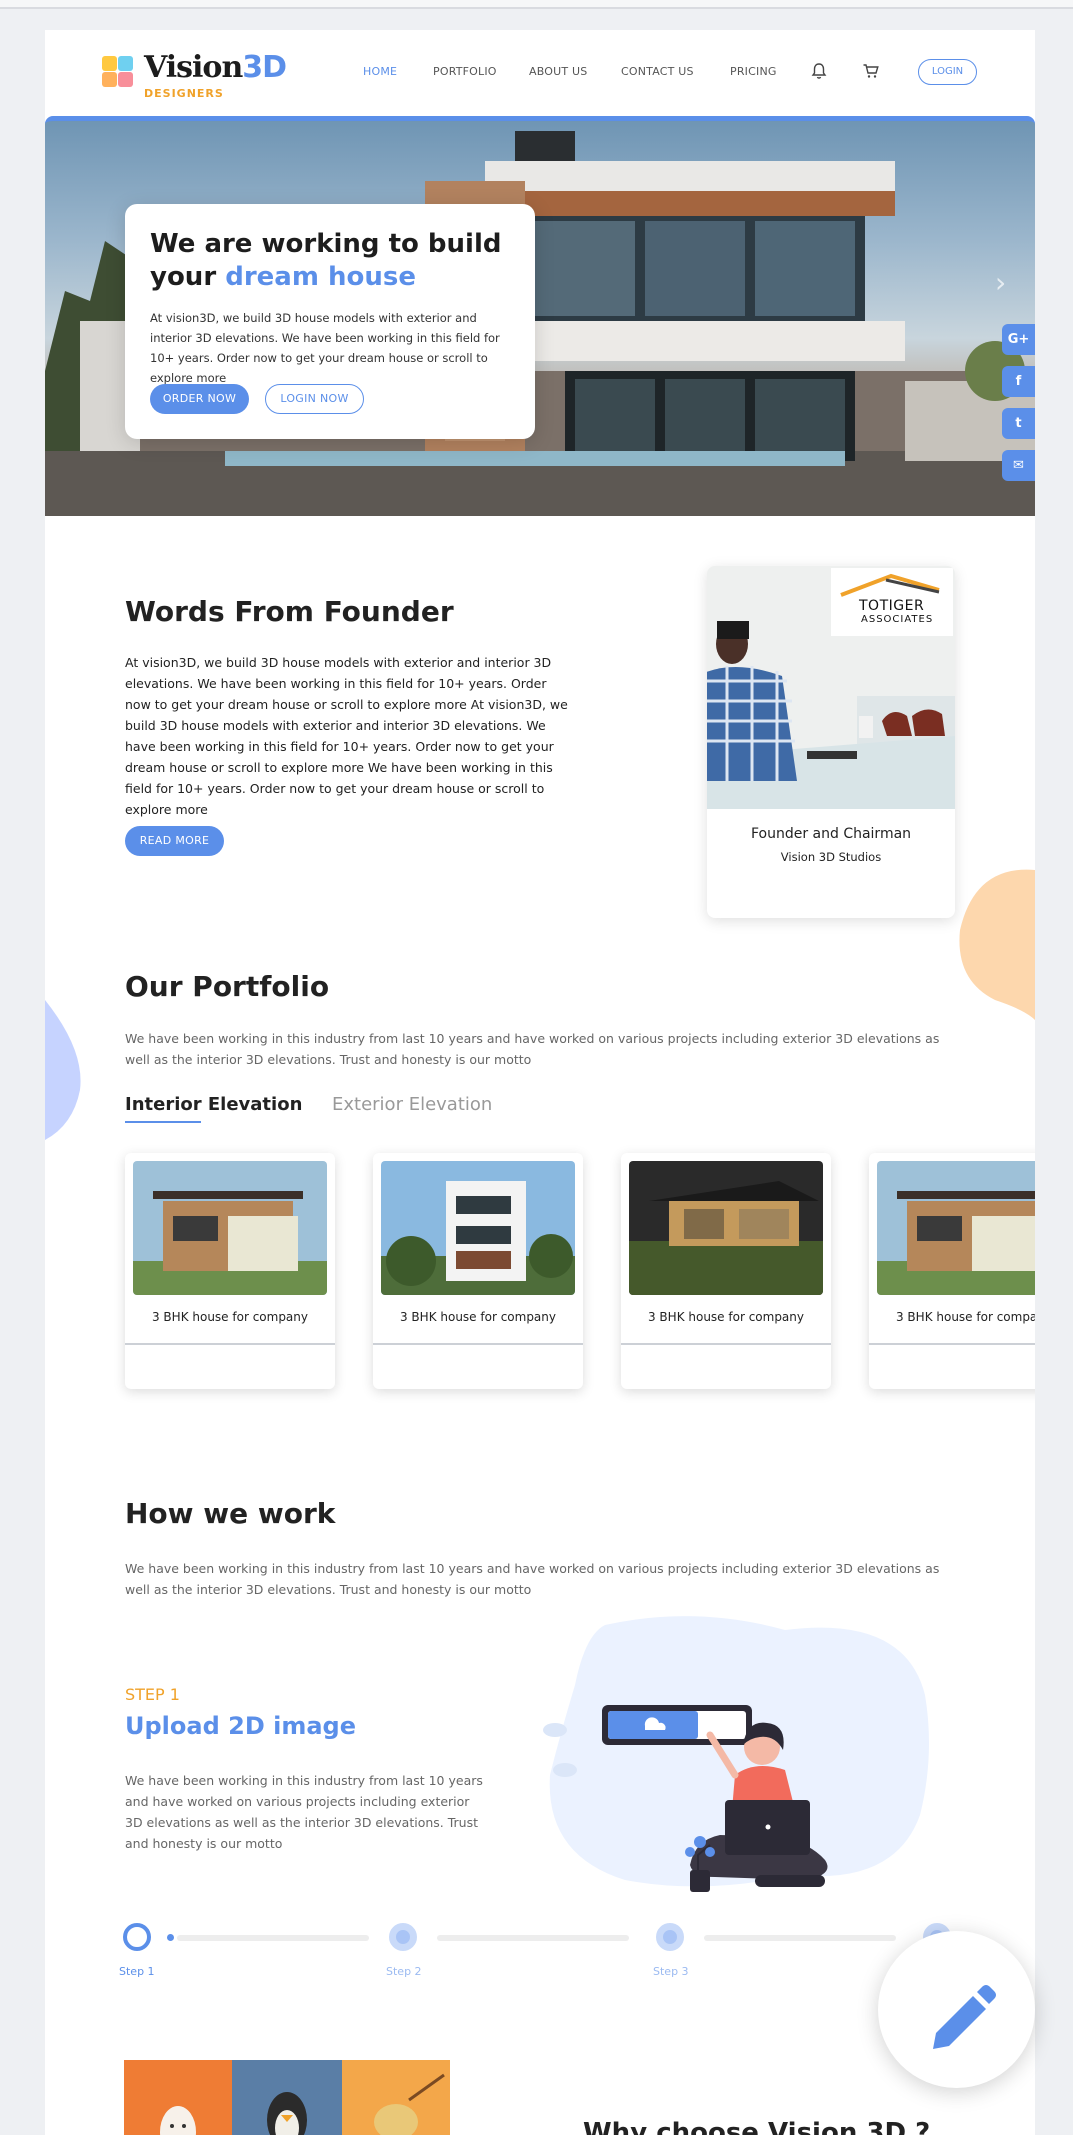  I want to click on hero-title-highlight: dream house, so click(320, 277).